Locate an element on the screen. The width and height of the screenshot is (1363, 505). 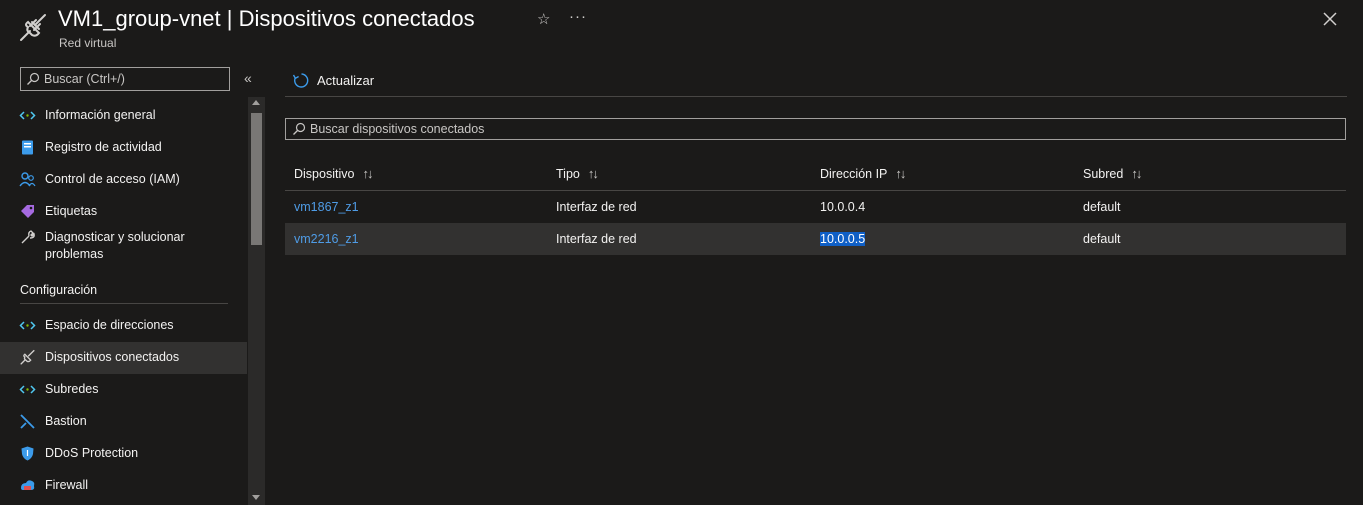
refresh-icon is located at coordinates (300, 80).